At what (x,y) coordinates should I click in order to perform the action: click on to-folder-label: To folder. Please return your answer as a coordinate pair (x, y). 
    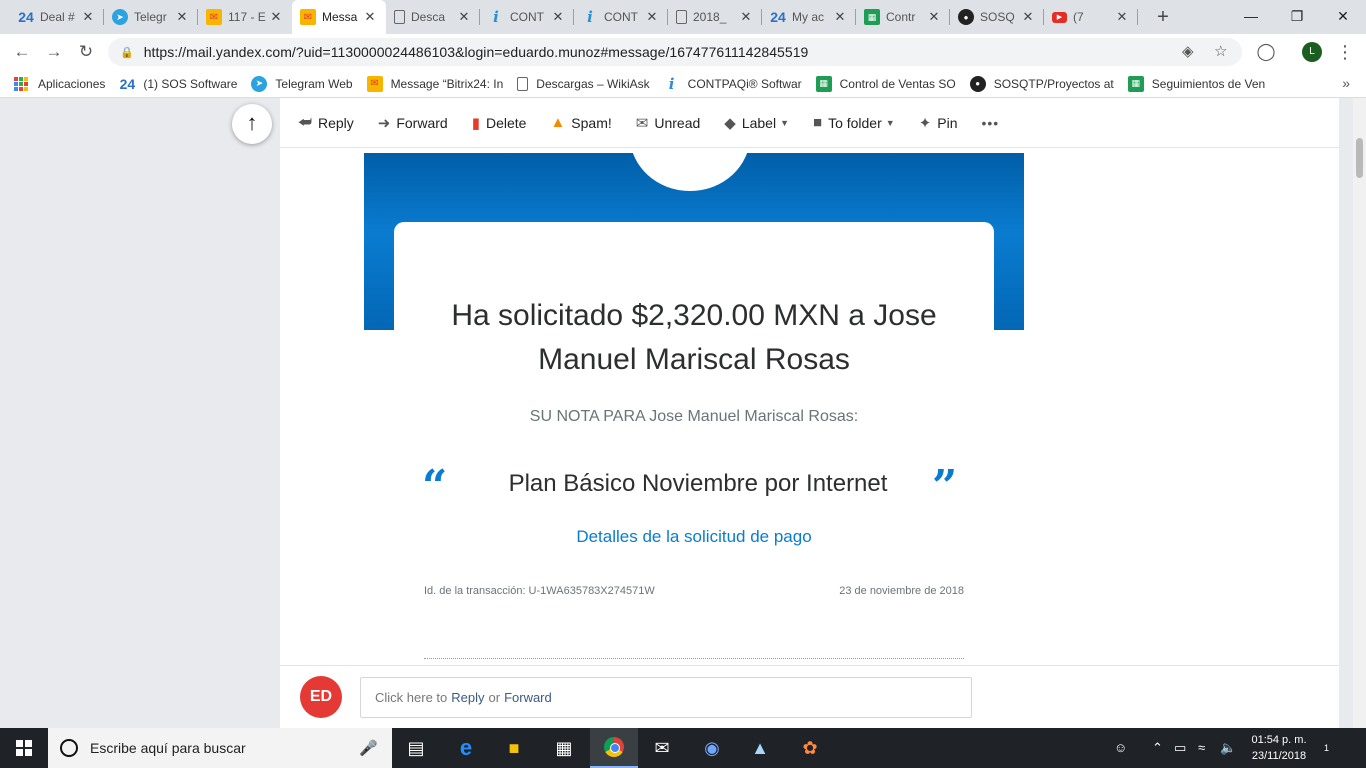
    Looking at the image, I should click on (855, 122).